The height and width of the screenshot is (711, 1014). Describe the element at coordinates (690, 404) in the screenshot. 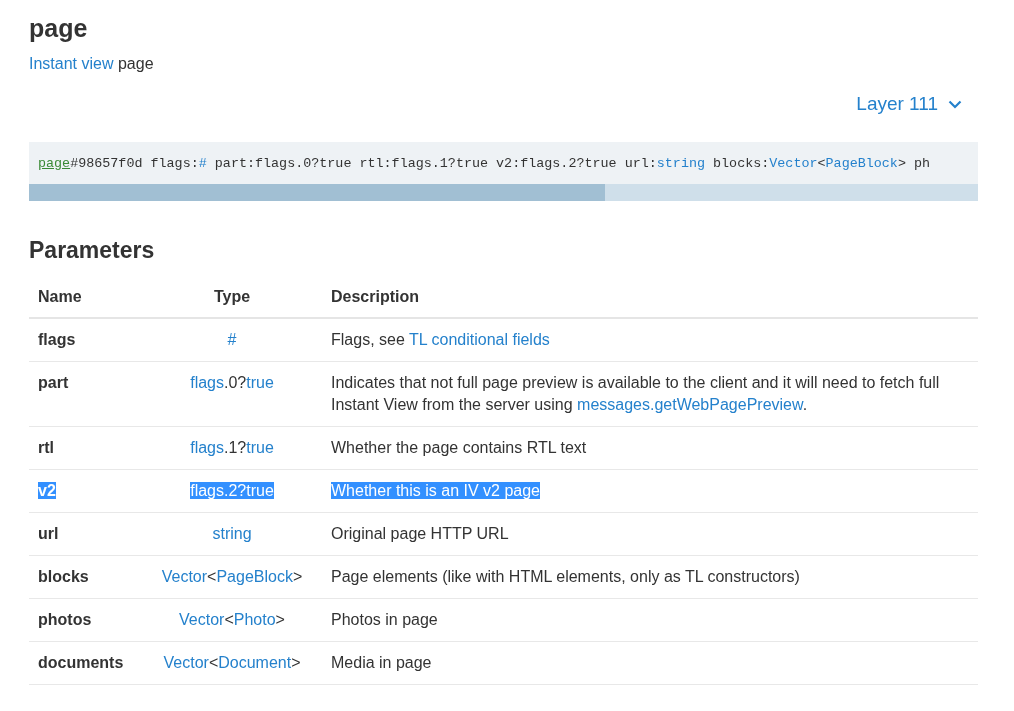

I see `description-link: messages.getWebPagePreview` at that location.